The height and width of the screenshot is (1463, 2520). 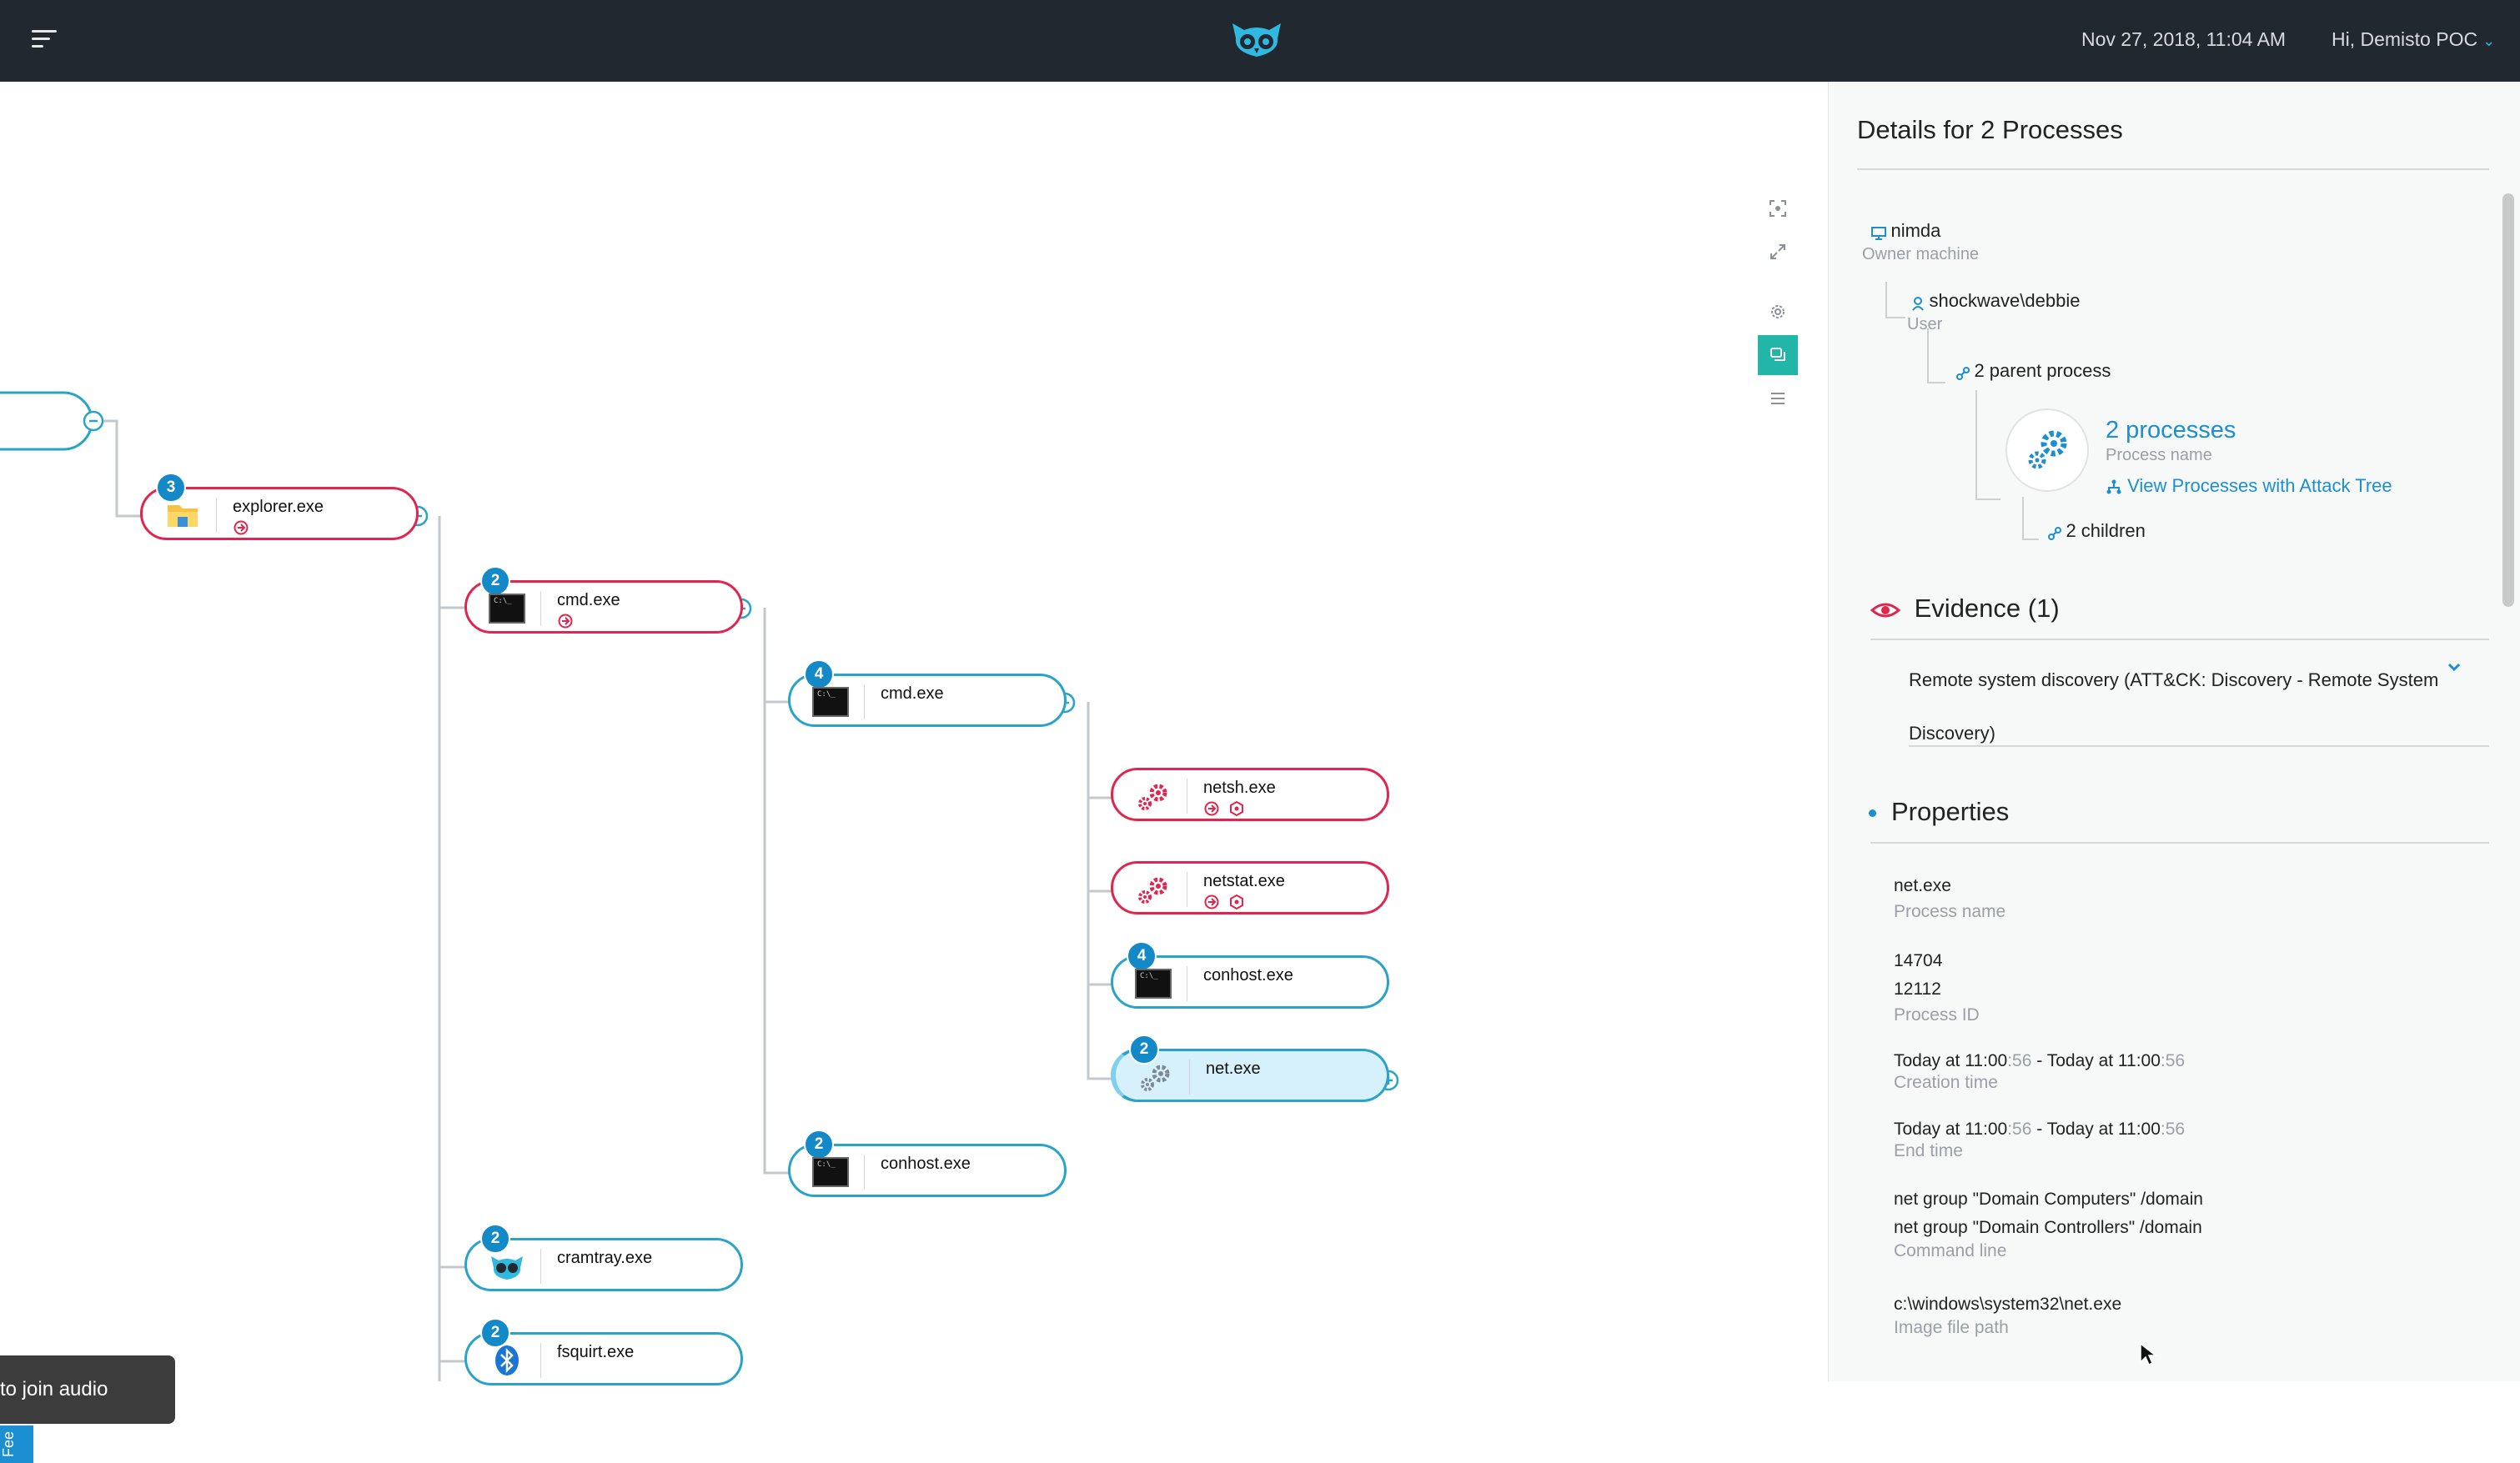 I want to click on process-name: cramtray.exe, so click(x=605, y=1258).